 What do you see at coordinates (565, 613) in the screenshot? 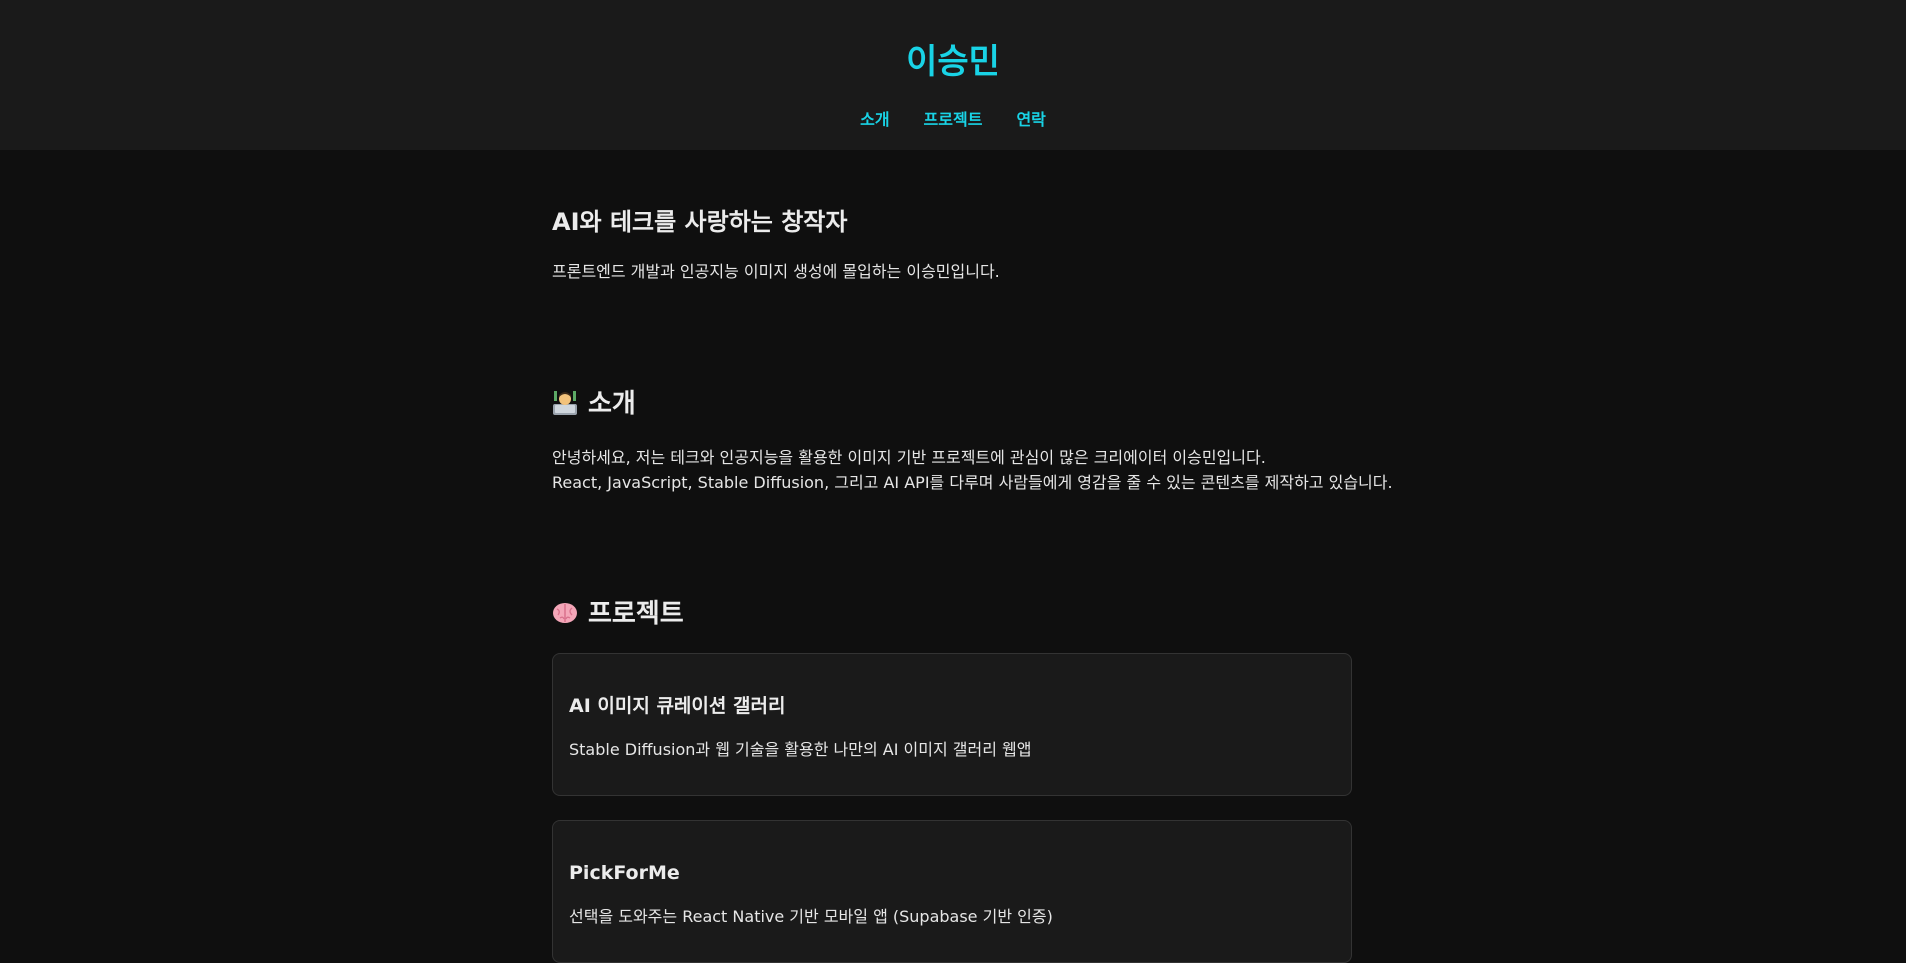
I see `brain-icon` at bounding box center [565, 613].